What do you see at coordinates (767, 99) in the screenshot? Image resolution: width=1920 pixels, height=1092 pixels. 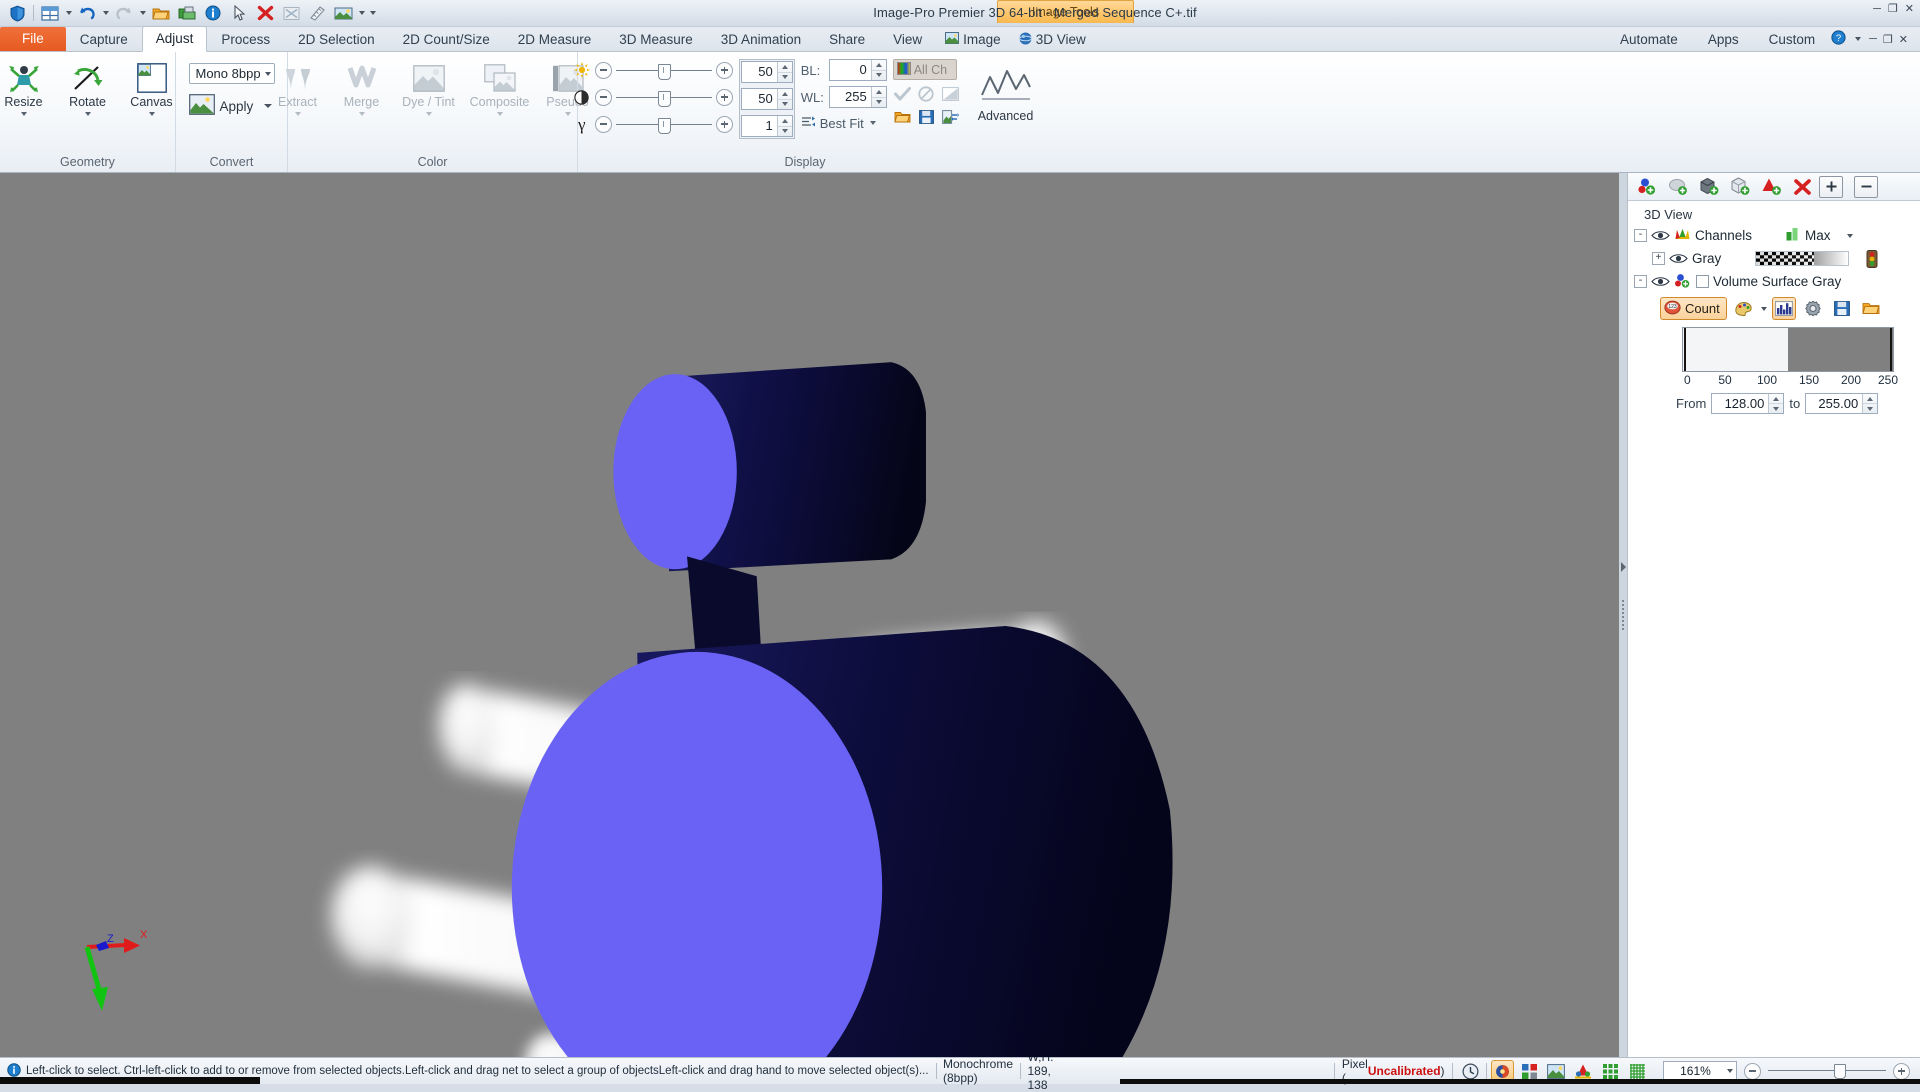 I see `contrast-spinbox: 50` at bounding box center [767, 99].